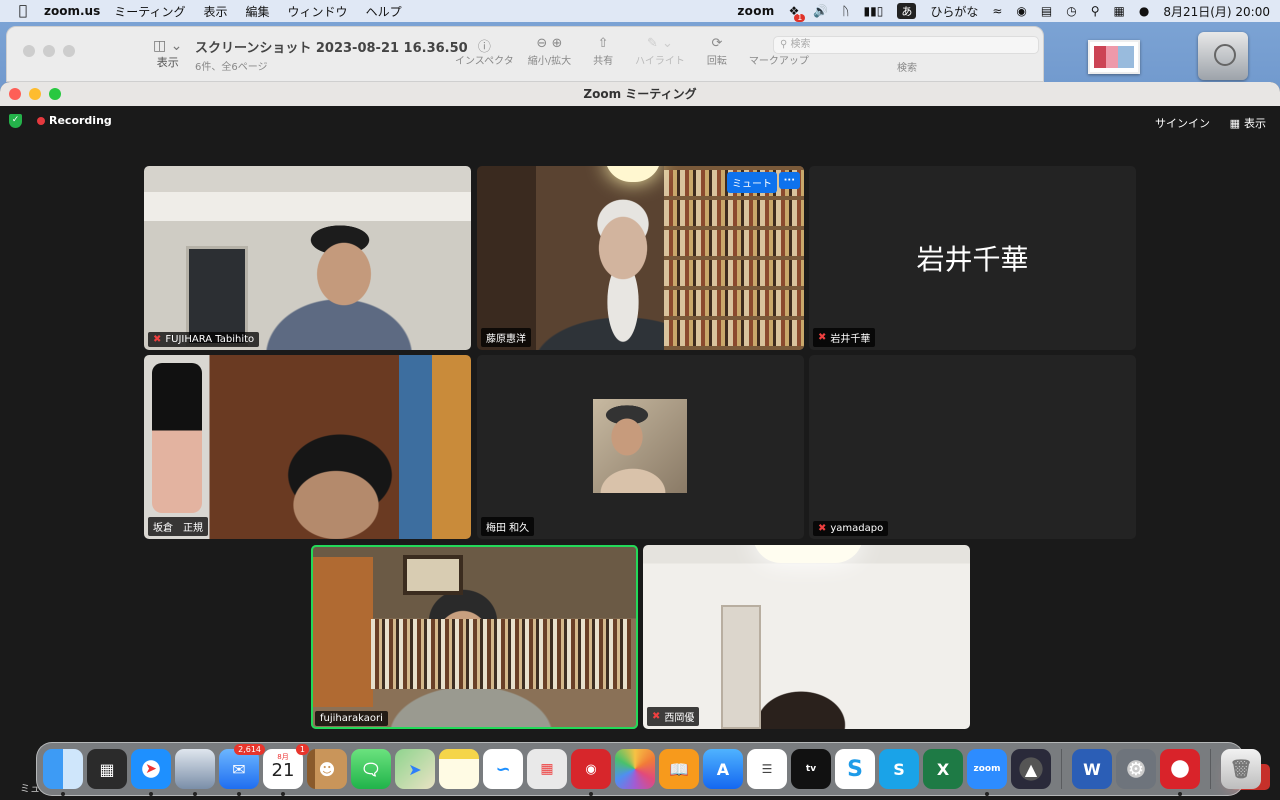 Image resolution: width=1280 pixels, height=800 pixels. I want to click on dock-trash-icon: 🗑, so click(1241, 769).